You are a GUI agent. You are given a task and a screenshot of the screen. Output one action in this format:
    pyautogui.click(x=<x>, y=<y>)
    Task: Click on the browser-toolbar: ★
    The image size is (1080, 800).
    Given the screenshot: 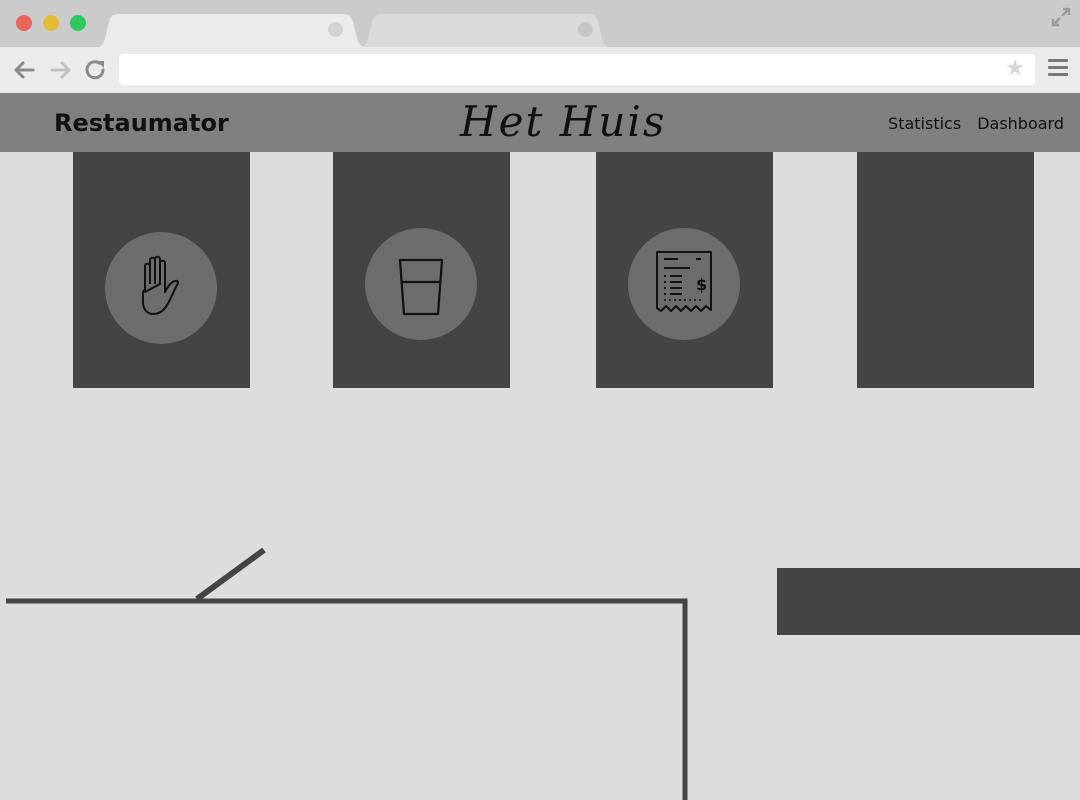 What is the action you would take?
    pyautogui.click(x=540, y=70)
    